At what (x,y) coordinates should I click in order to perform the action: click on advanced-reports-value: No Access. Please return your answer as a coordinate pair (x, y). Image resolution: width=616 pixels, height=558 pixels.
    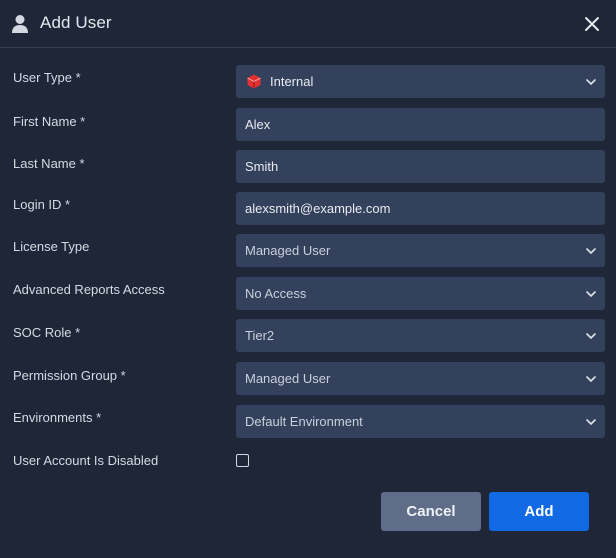
    Looking at the image, I should click on (276, 293).